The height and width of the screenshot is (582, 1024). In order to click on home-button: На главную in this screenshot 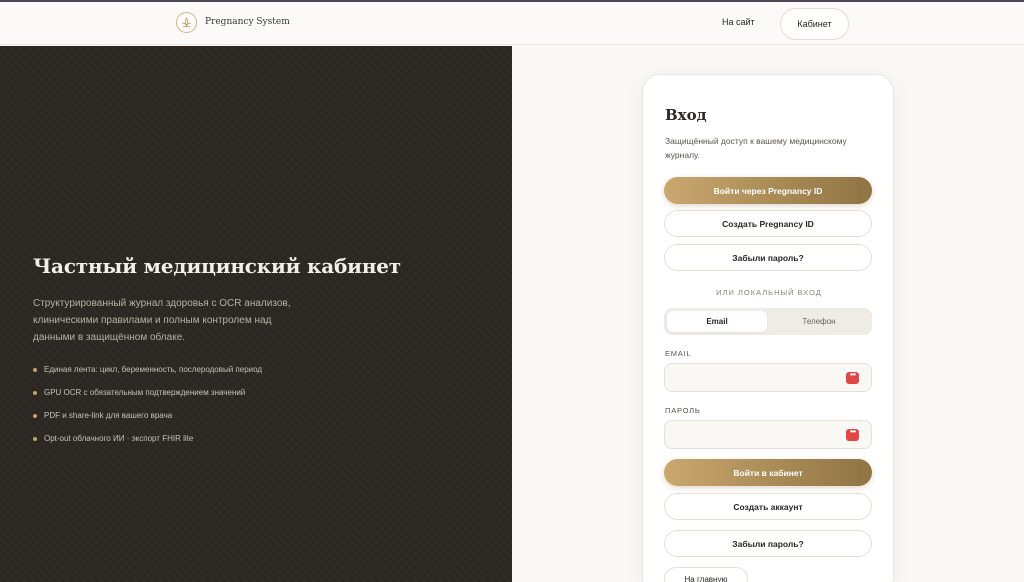, I will do `click(706, 574)`.